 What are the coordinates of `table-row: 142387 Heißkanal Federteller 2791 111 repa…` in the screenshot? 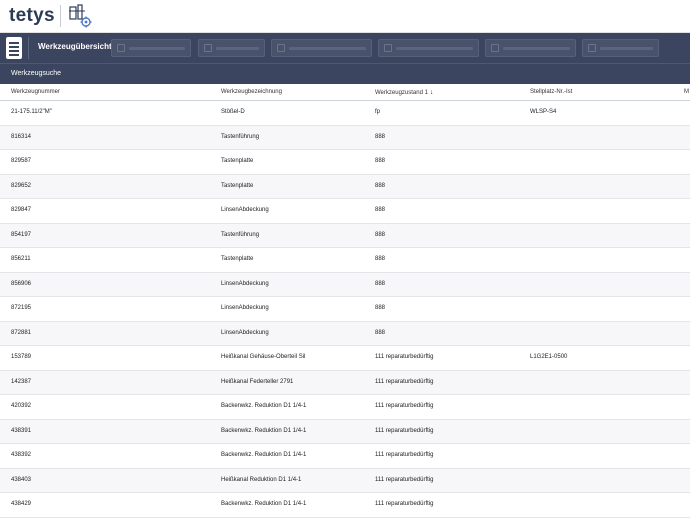 It's located at (345, 382).